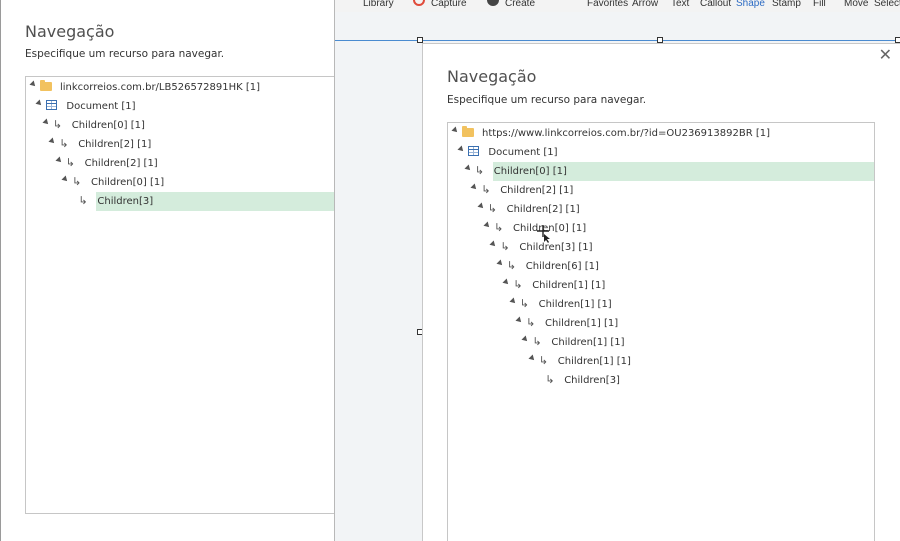 The height and width of the screenshot is (541, 900). I want to click on tool-callout: Callout, so click(715, 4).